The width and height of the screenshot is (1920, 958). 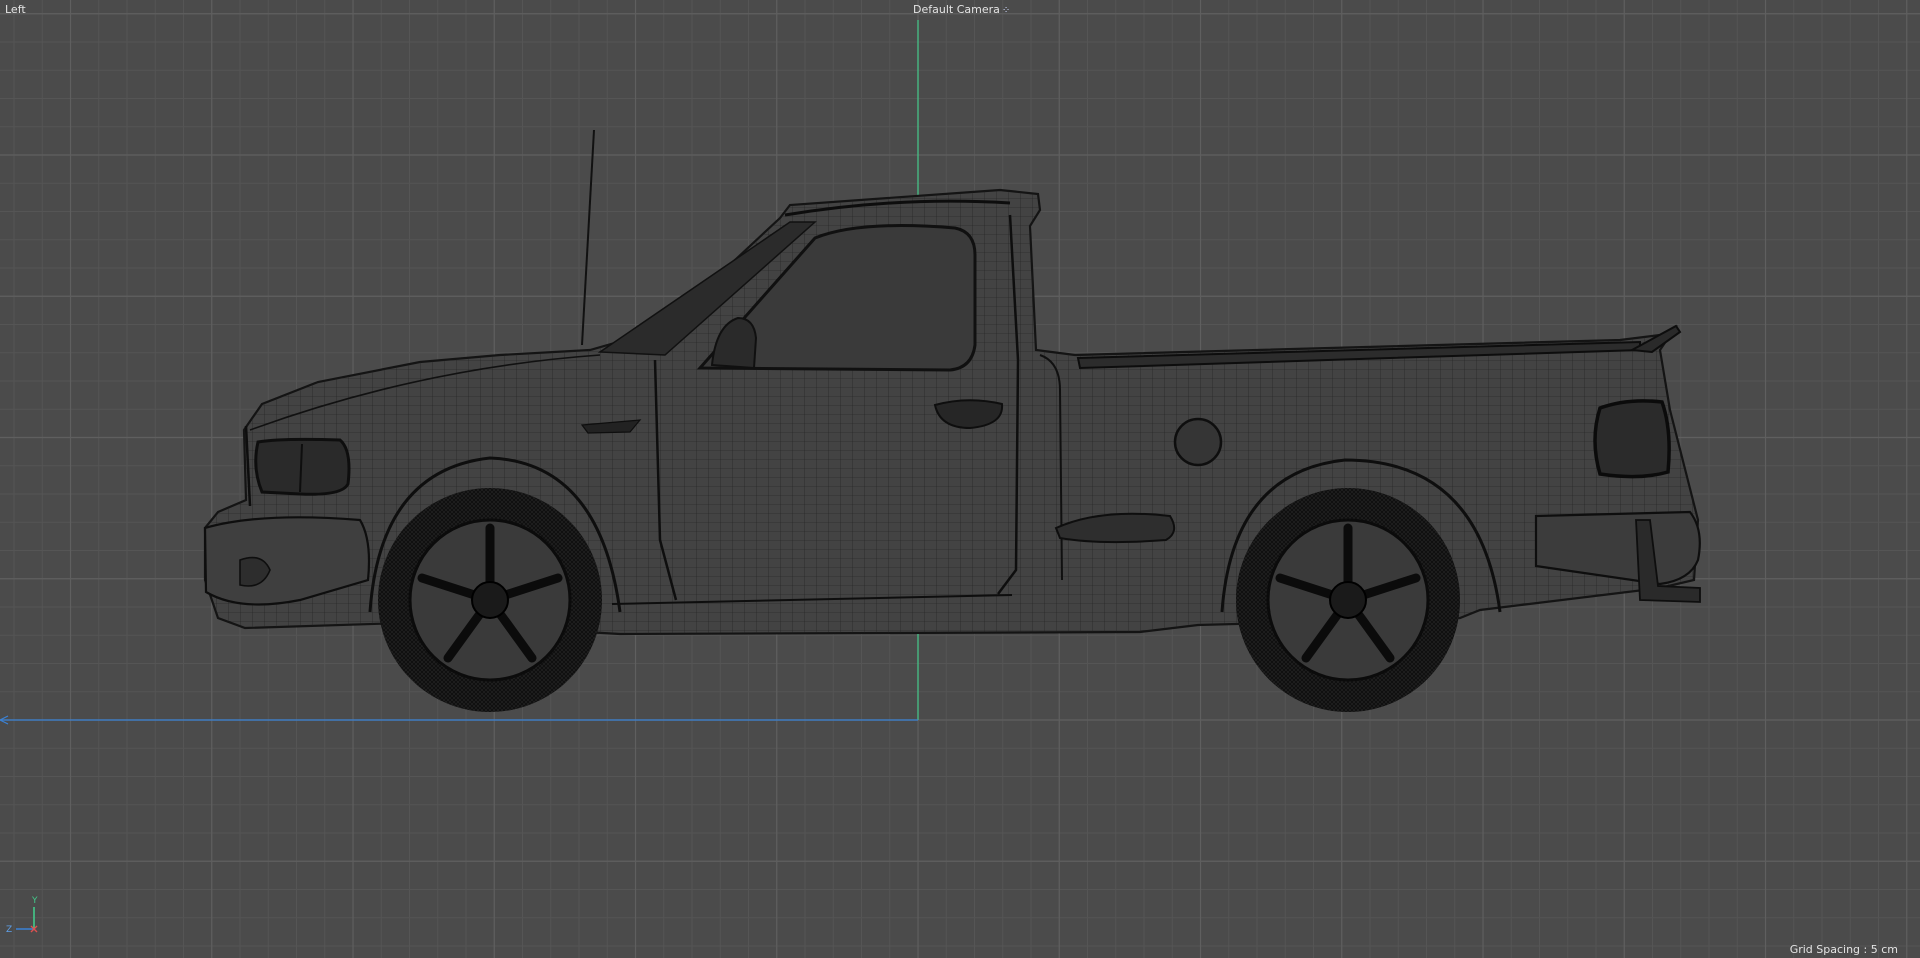 What do you see at coordinates (1843, 949) in the screenshot?
I see `grid-spacing-label: Grid Spacing : 5 cm` at bounding box center [1843, 949].